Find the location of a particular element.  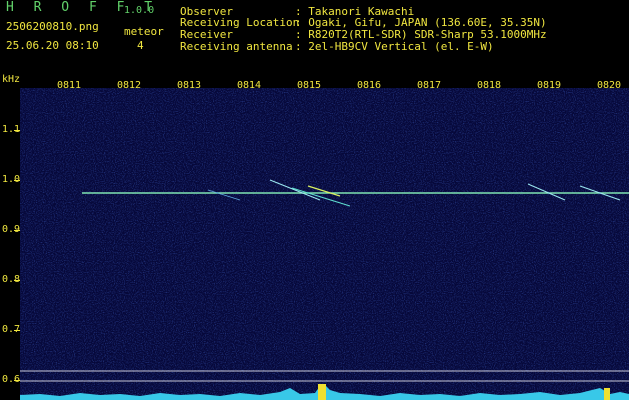

file-datetime: 25.06.20 08:10 is located at coordinates (52, 45).